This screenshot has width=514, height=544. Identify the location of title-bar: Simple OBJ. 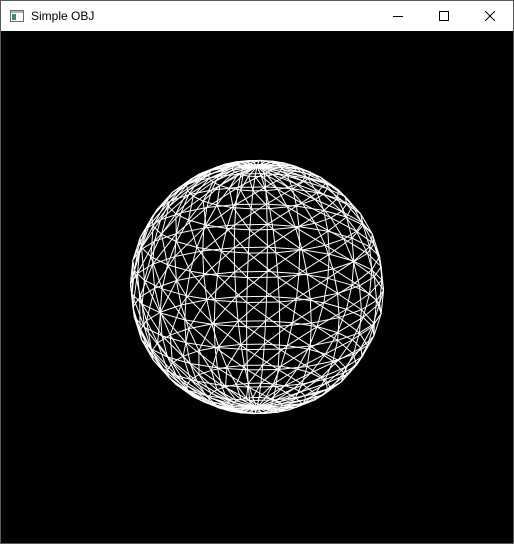
(257, 16).